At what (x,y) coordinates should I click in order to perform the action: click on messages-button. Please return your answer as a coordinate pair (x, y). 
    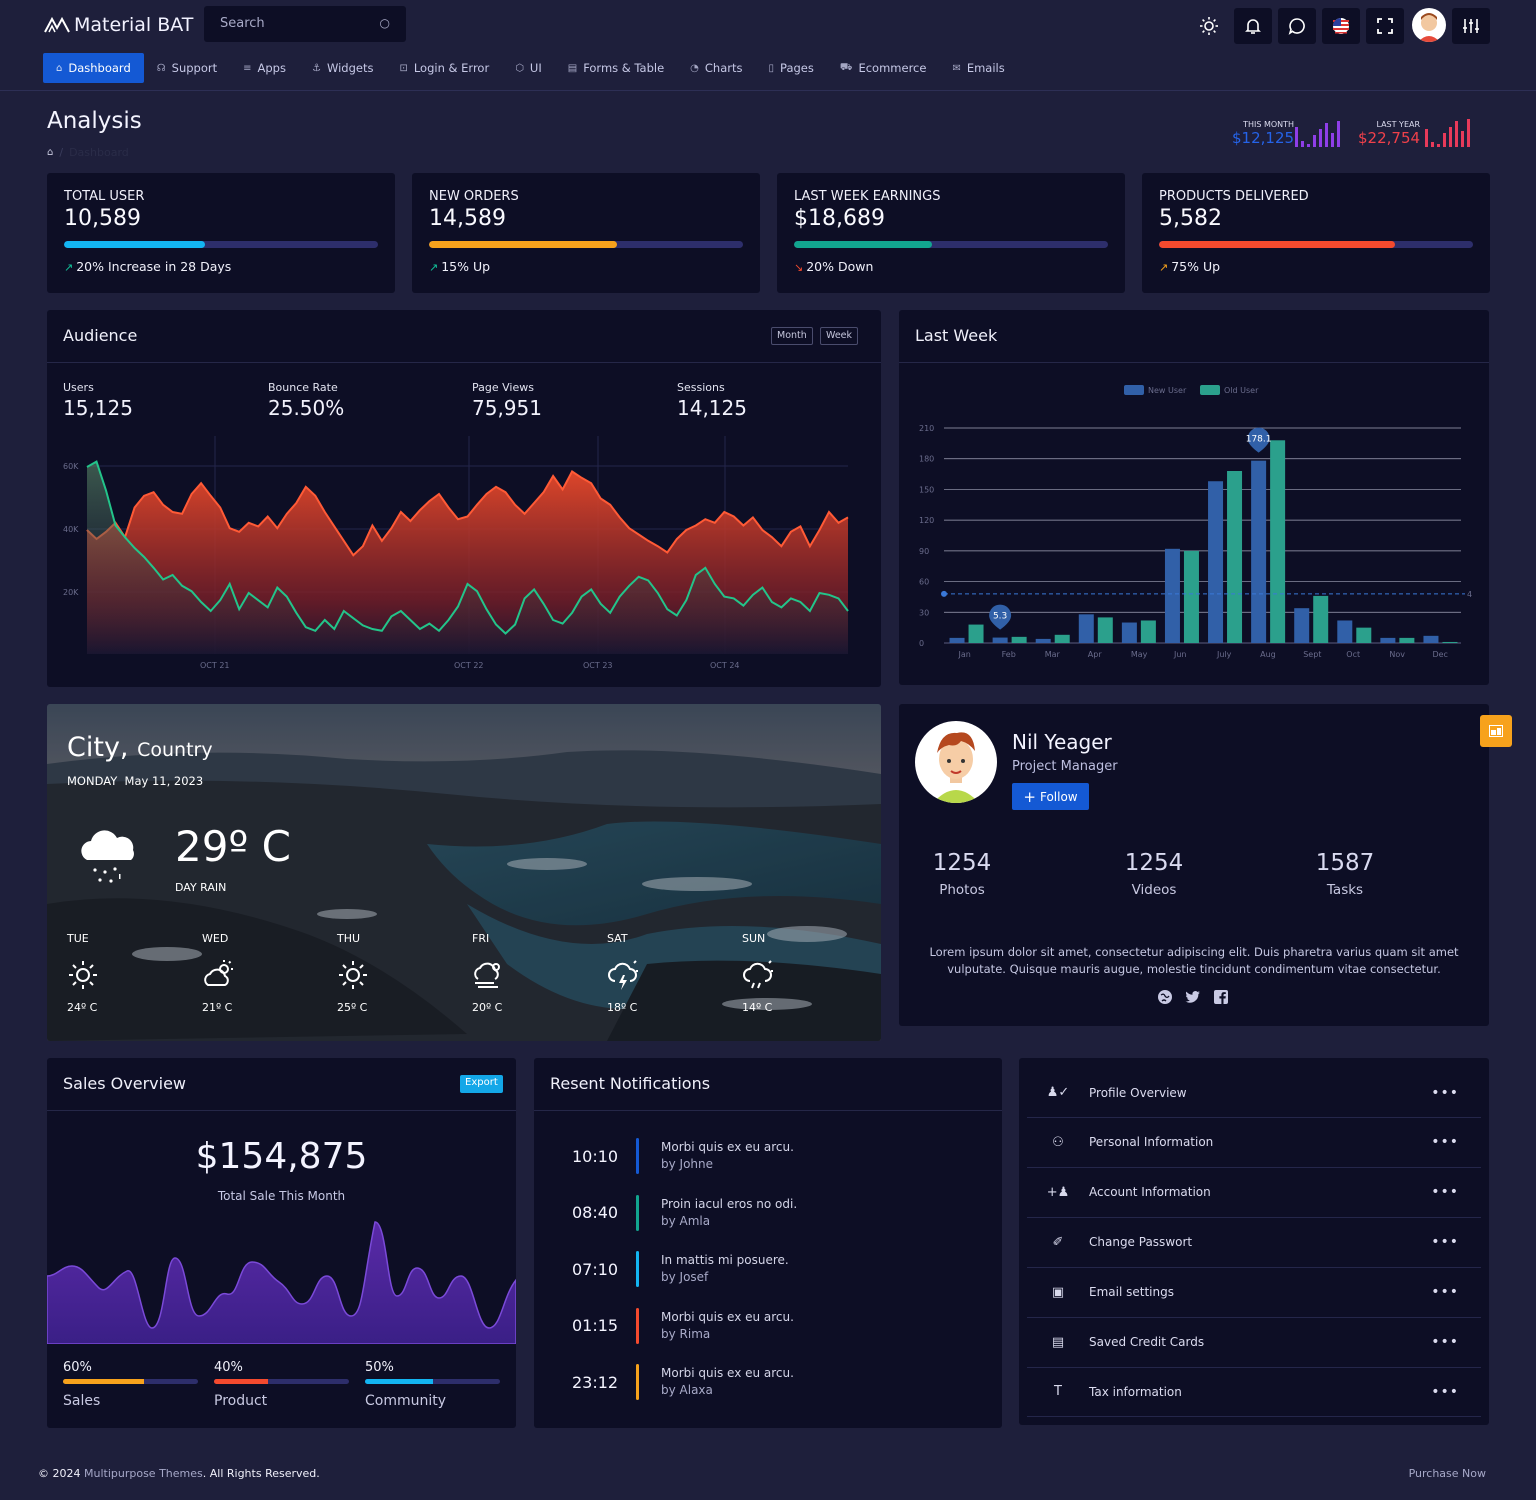
    Looking at the image, I should click on (1297, 26).